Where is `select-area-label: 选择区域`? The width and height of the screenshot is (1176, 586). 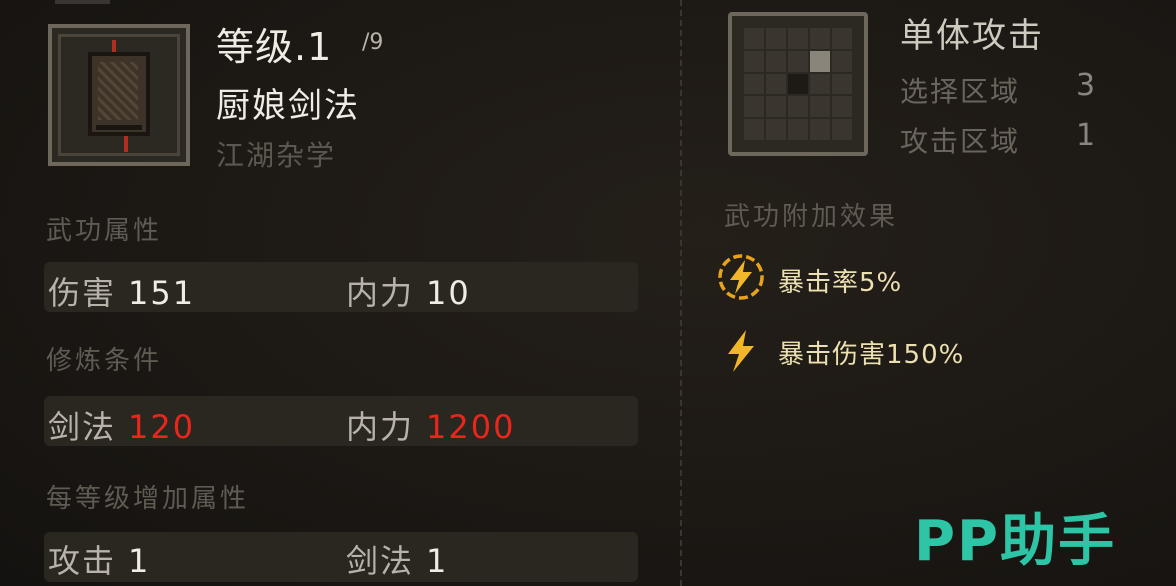 select-area-label: 选择区域 is located at coordinates (960, 91).